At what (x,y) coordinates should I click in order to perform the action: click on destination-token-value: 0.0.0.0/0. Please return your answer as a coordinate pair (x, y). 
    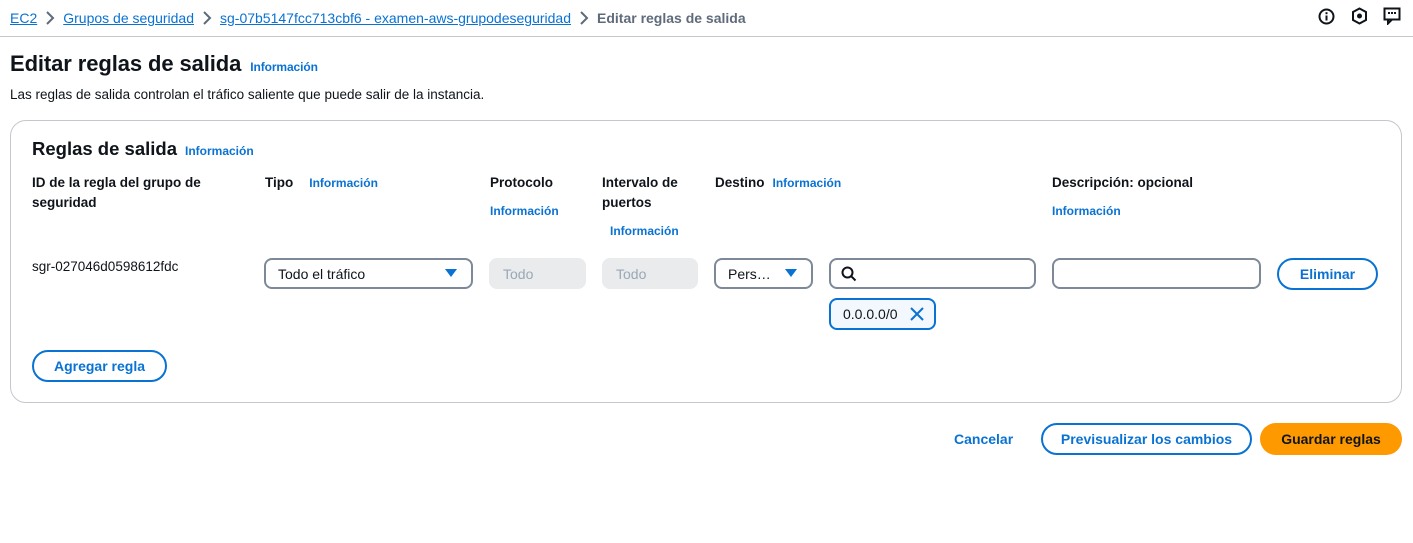
    Looking at the image, I should click on (870, 314).